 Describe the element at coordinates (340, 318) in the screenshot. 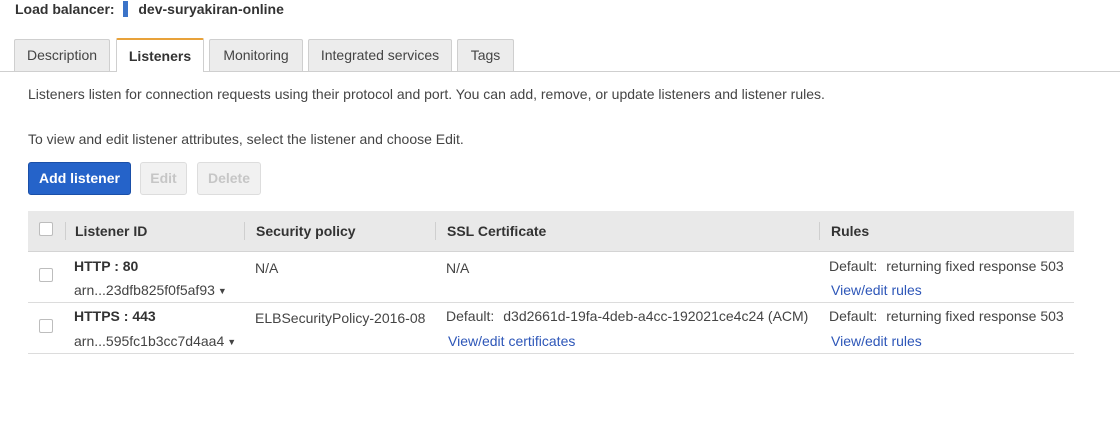

I see `security-policy: ELBSecurityPolicy-2016-08` at that location.